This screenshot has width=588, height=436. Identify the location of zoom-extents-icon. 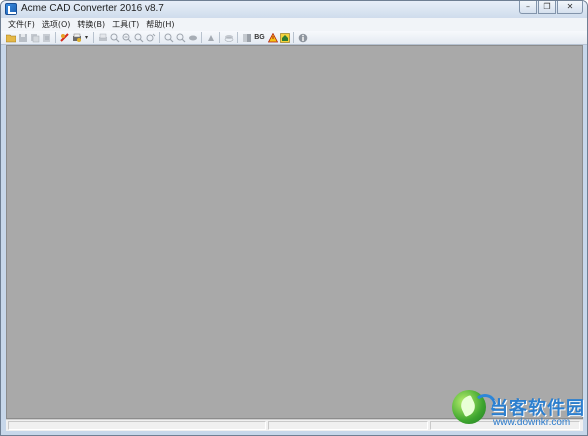
(168, 37).